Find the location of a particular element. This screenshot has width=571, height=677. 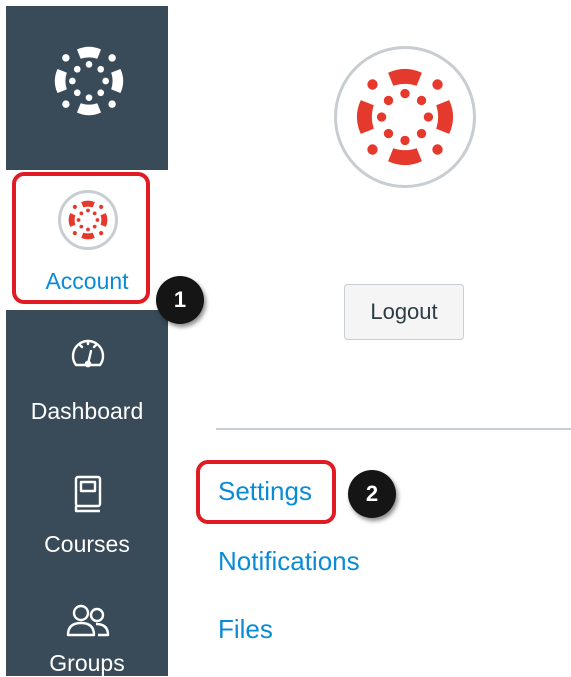

courses-icon is located at coordinates (88, 494).